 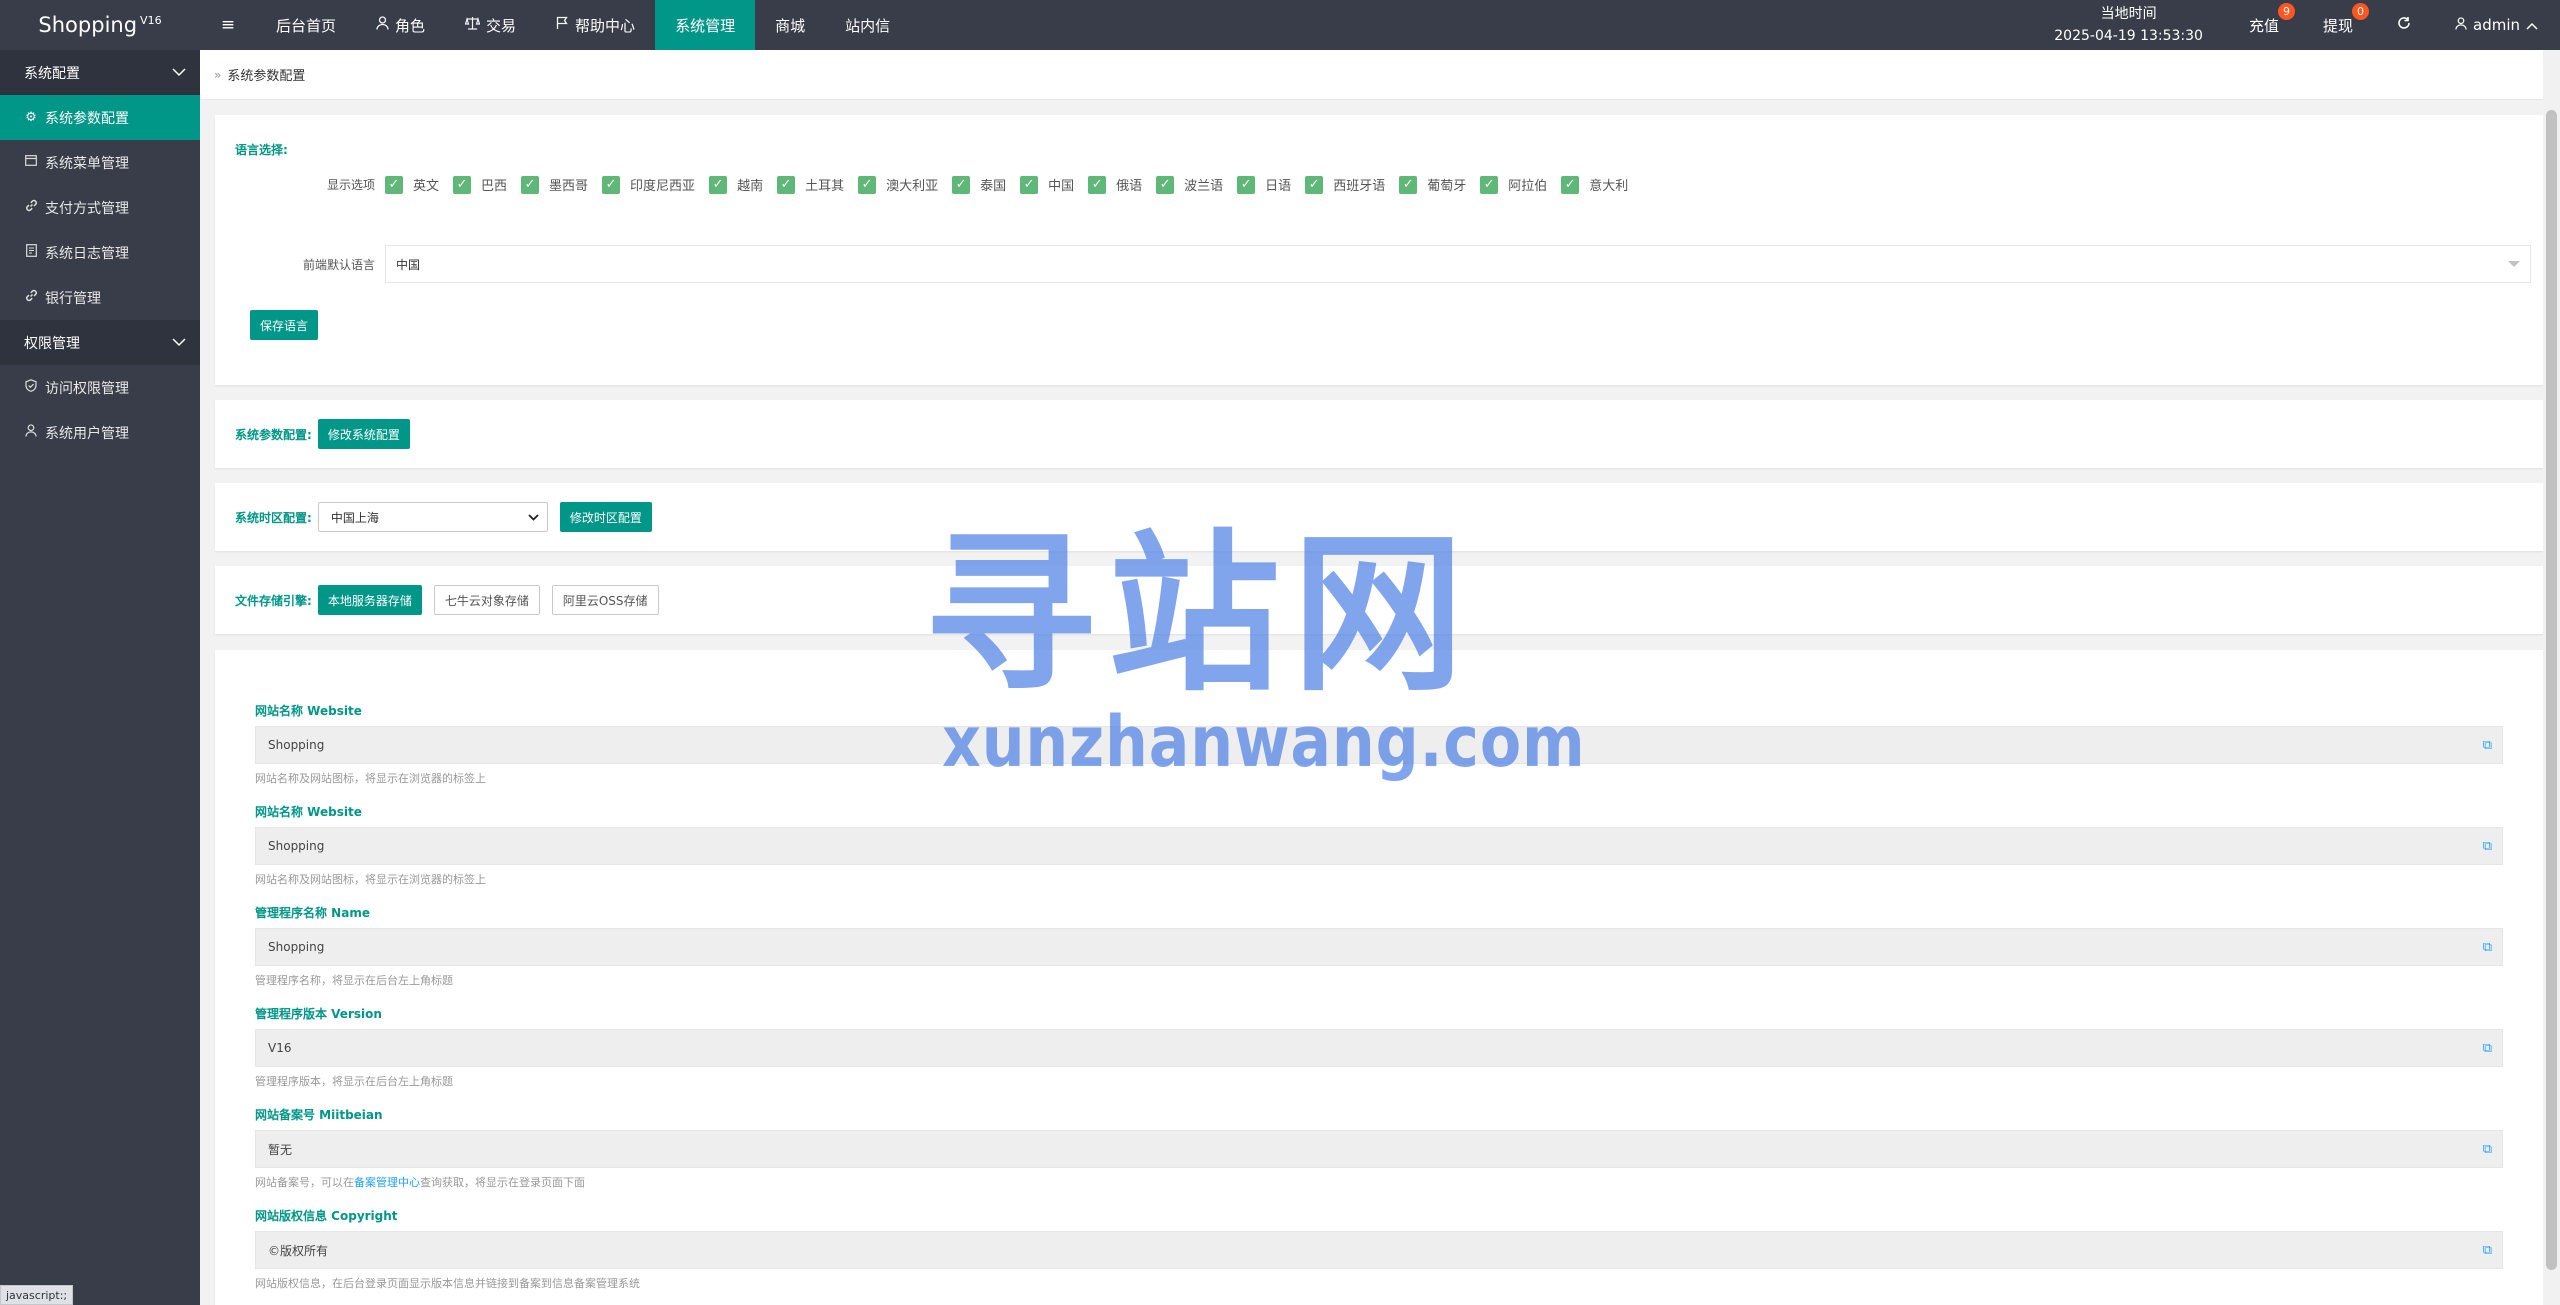 I want to click on language-checkbox: ✓ 葡萄牙, so click(x=1432, y=184).